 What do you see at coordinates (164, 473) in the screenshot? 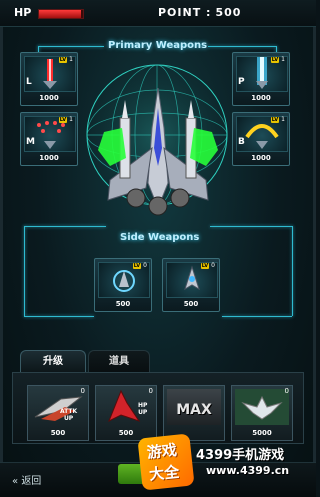
I see `logo-text-bottom: 大全` at bounding box center [164, 473].